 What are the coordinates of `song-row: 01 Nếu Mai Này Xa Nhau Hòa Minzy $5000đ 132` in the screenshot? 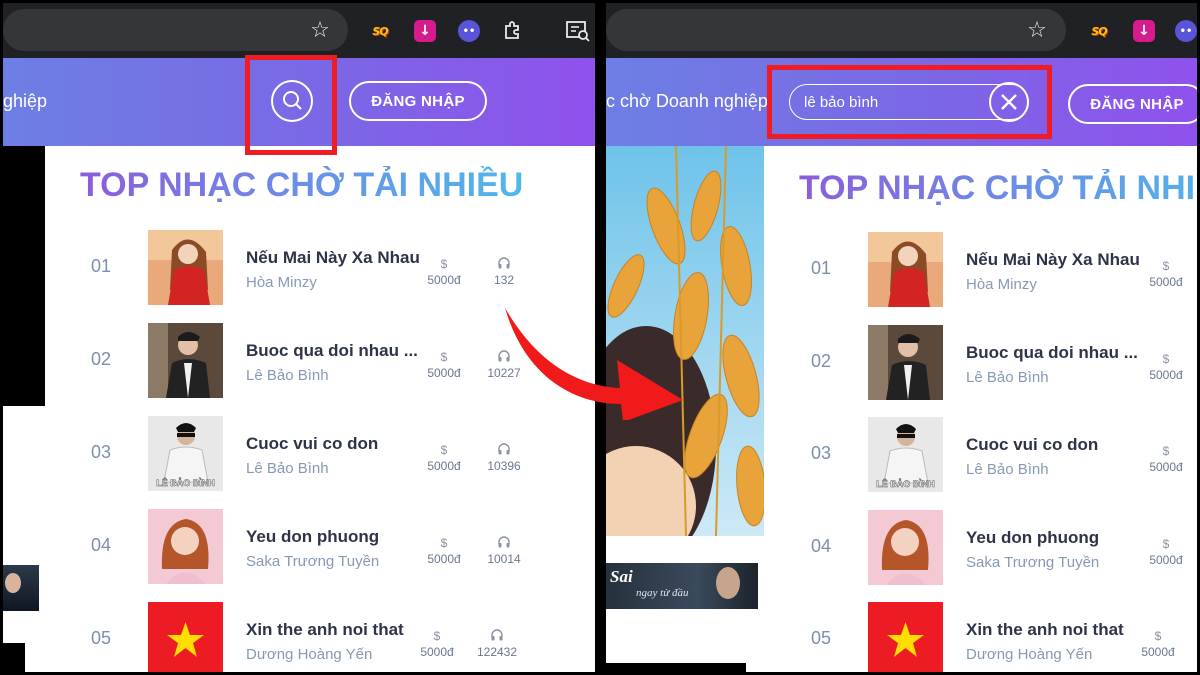 It's located at (341, 267).